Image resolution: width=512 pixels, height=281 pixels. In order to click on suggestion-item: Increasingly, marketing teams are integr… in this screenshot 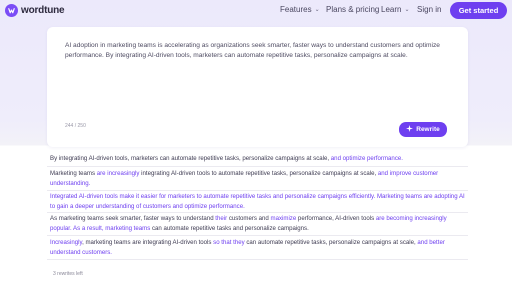, I will do `click(257, 248)`.